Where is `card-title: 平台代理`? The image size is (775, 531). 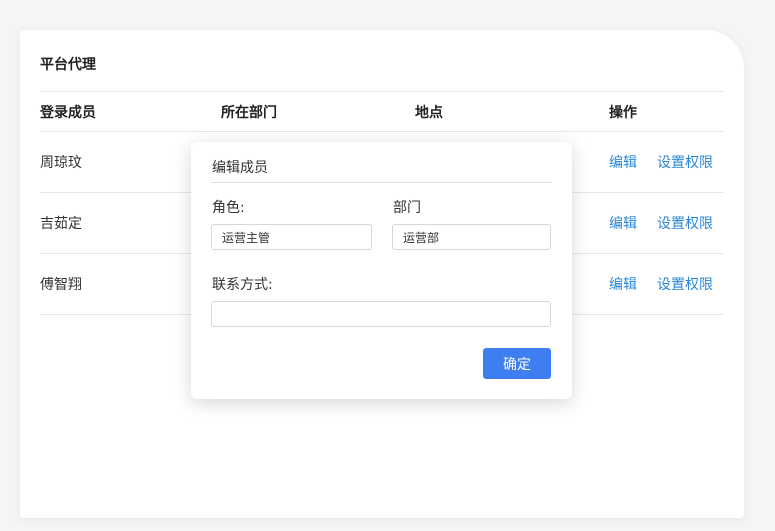 card-title: 平台代理 is located at coordinates (68, 65).